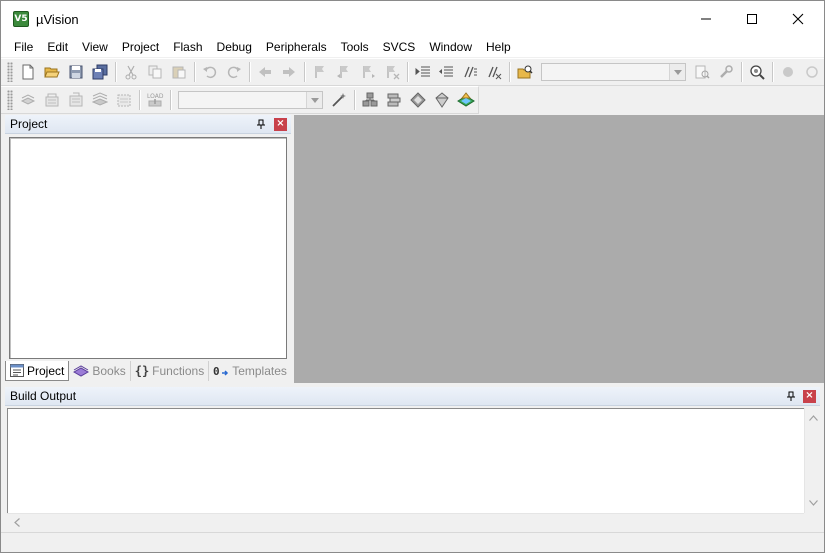 The height and width of the screenshot is (553, 825). Describe the element at coordinates (399, 47) in the screenshot. I see `menu-svcs: SVCS` at that location.